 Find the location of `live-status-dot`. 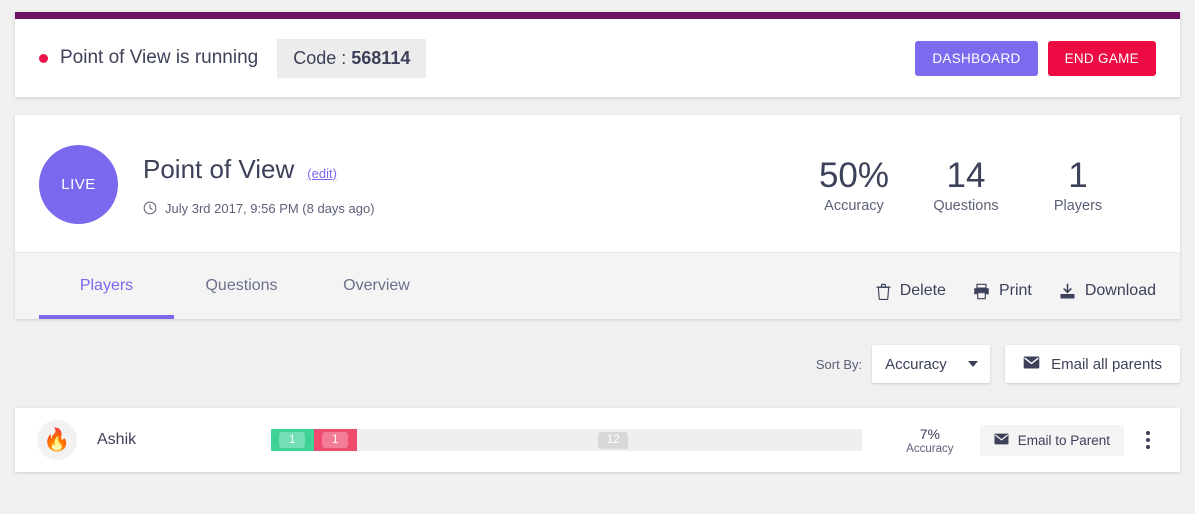

live-status-dot is located at coordinates (43, 58).